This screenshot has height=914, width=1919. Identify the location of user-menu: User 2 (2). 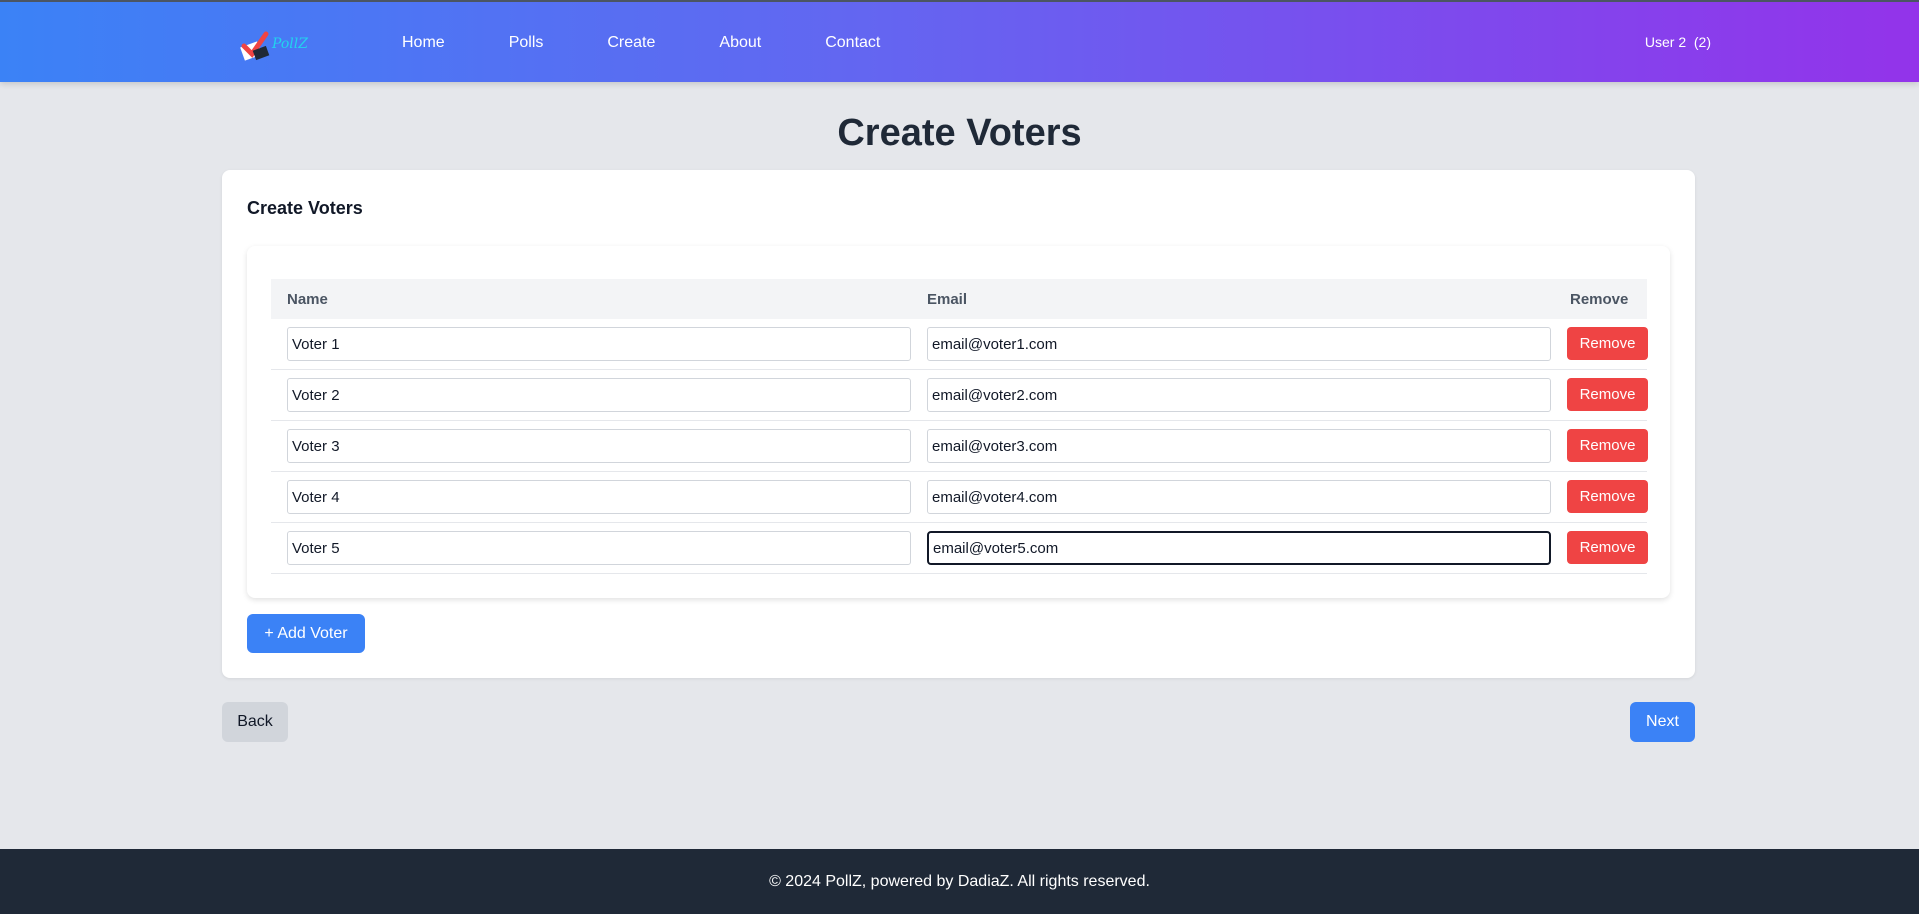
(1678, 42).